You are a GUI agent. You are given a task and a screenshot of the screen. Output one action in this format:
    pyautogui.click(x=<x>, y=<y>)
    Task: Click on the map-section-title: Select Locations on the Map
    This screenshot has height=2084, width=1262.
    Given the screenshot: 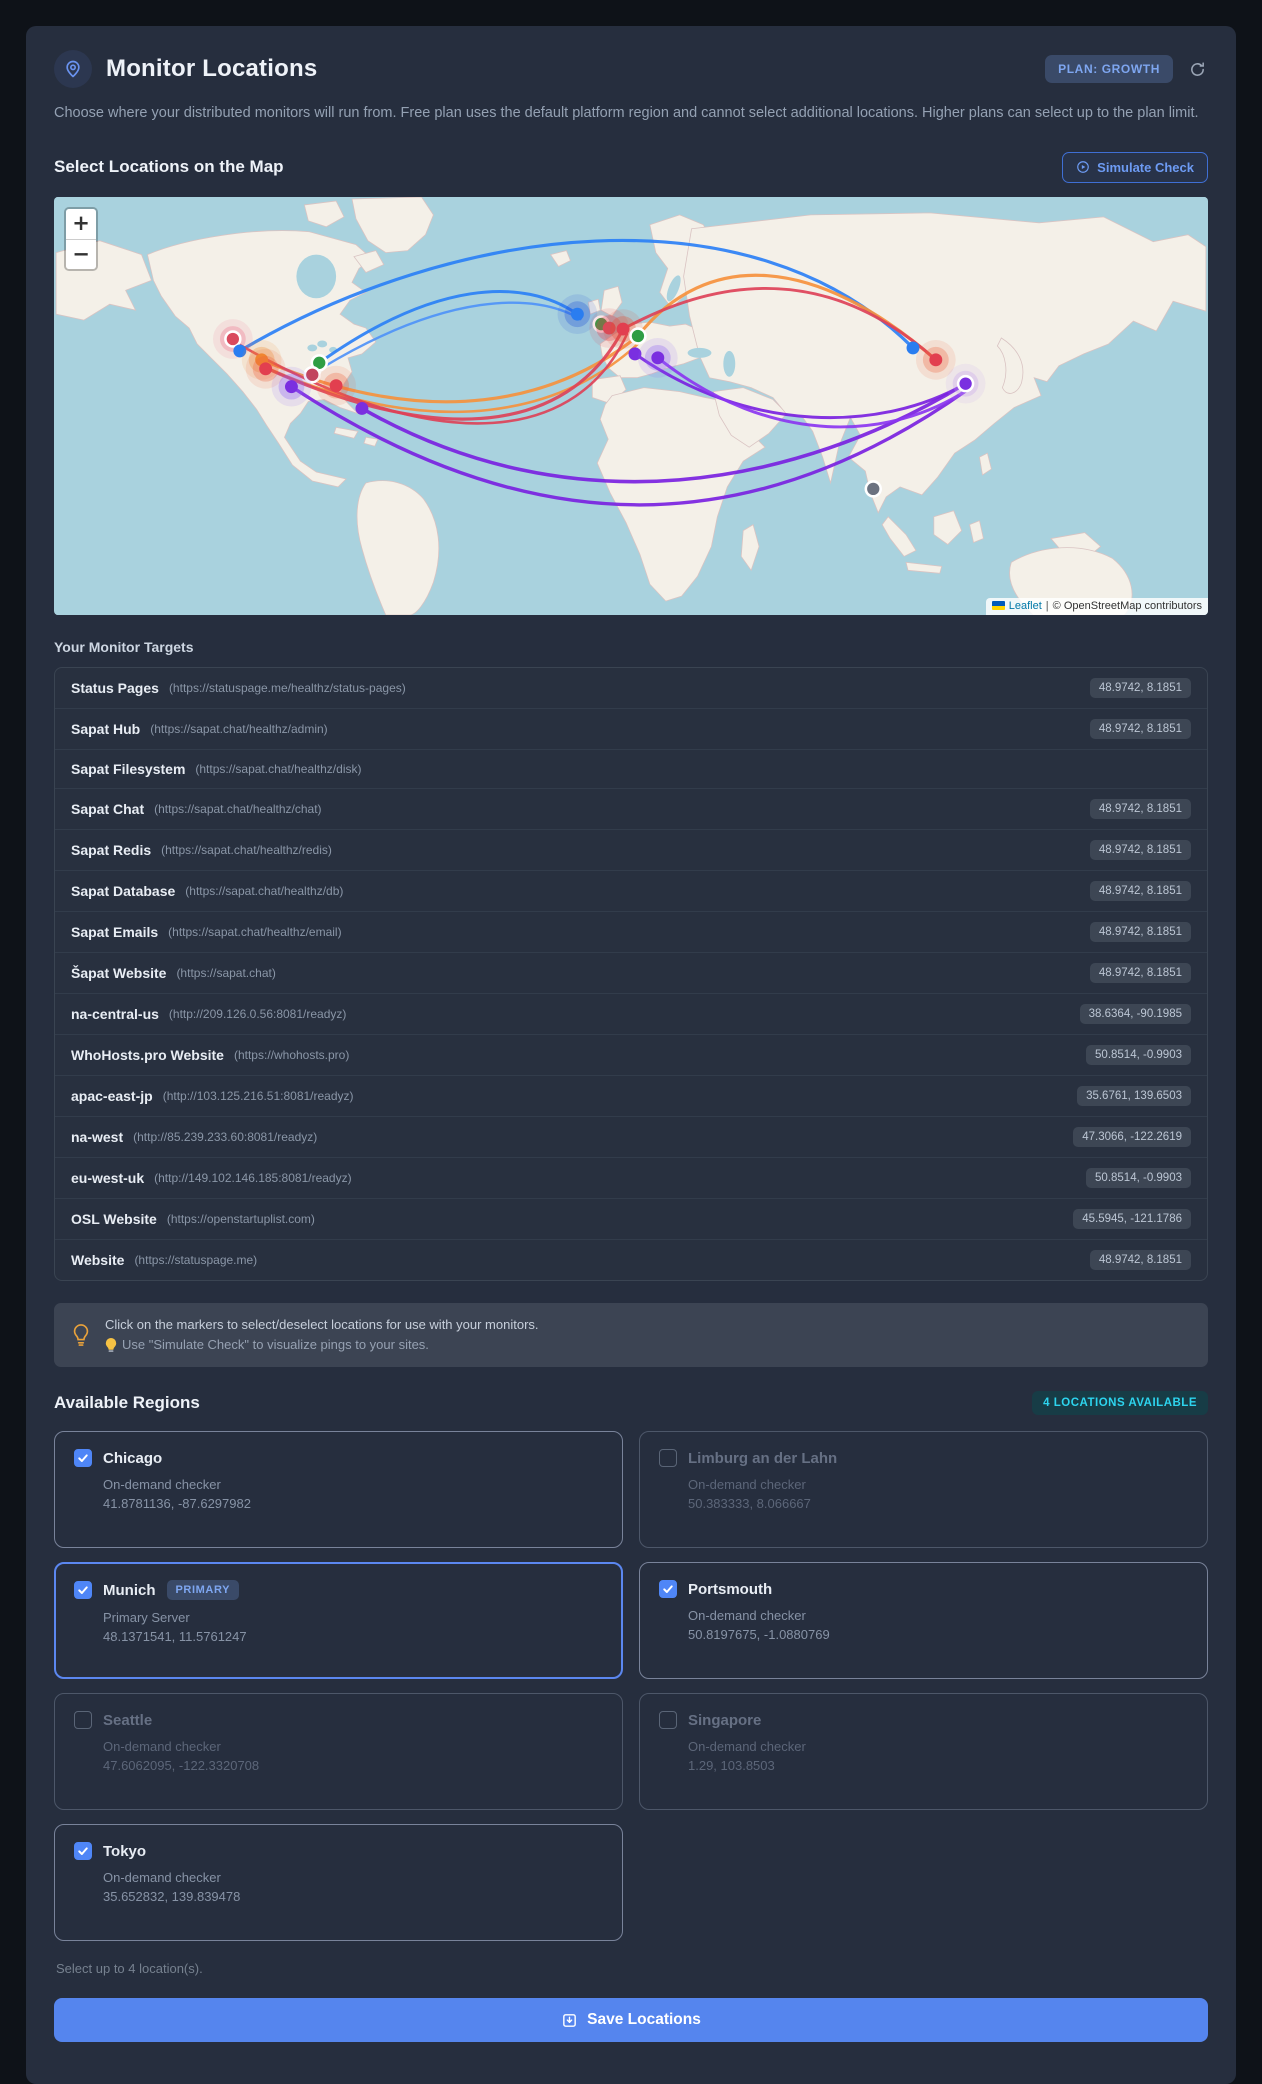 What is the action you would take?
    pyautogui.click(x=169, y=167)
    